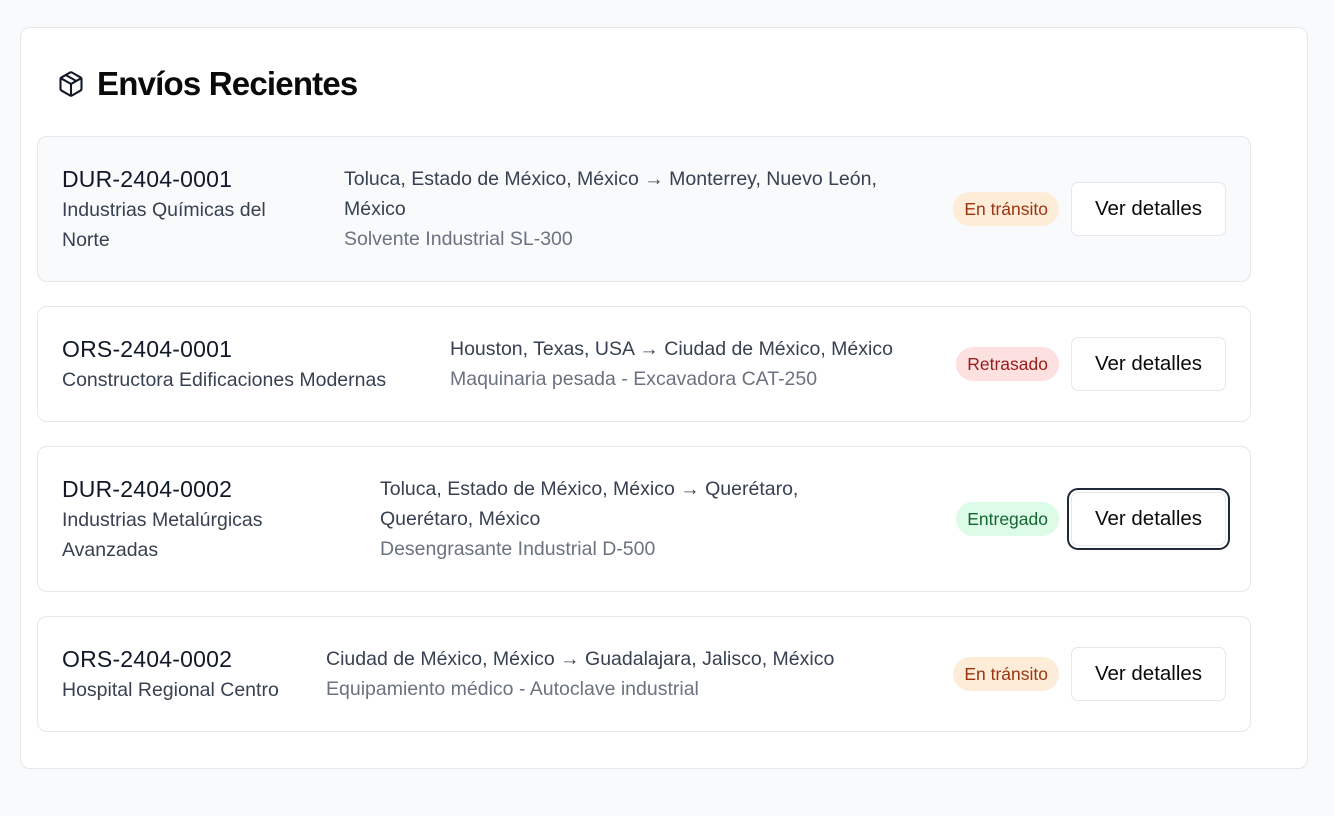  What do you see at coordinates (147, 349) in the screenshot?
I see `shipment-id: ORS-2404-0001` at bounding box center [147, 349].